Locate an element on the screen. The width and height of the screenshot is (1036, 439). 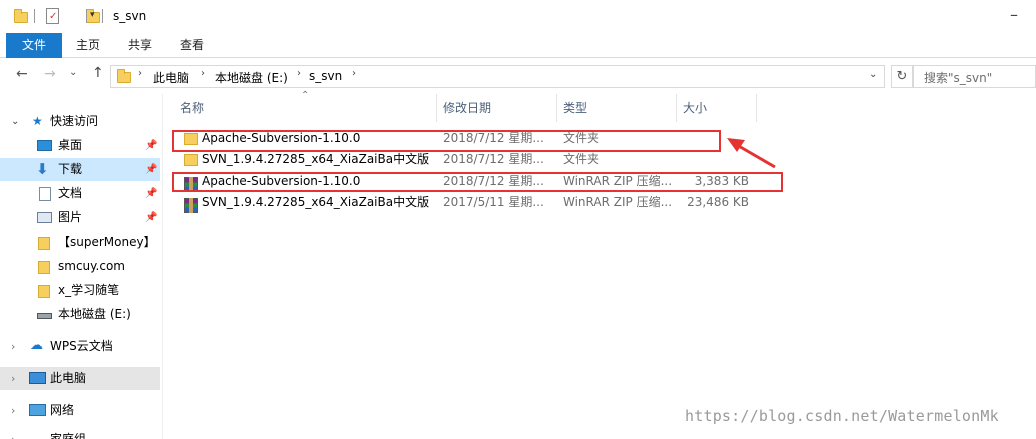
nav-network: › 网络 is located at coordinates (80, 410).